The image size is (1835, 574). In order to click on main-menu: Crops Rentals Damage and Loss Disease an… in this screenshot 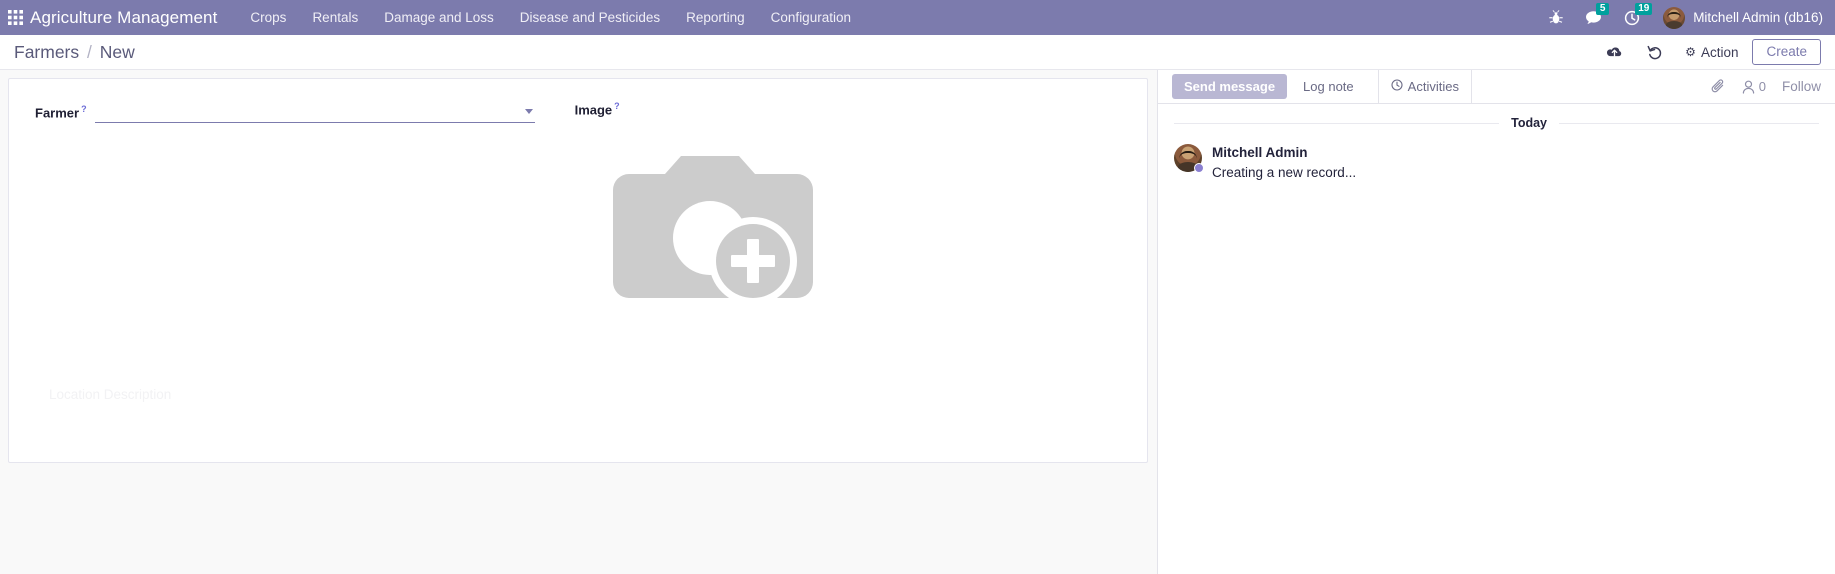, I will do `click(550, 17)`.